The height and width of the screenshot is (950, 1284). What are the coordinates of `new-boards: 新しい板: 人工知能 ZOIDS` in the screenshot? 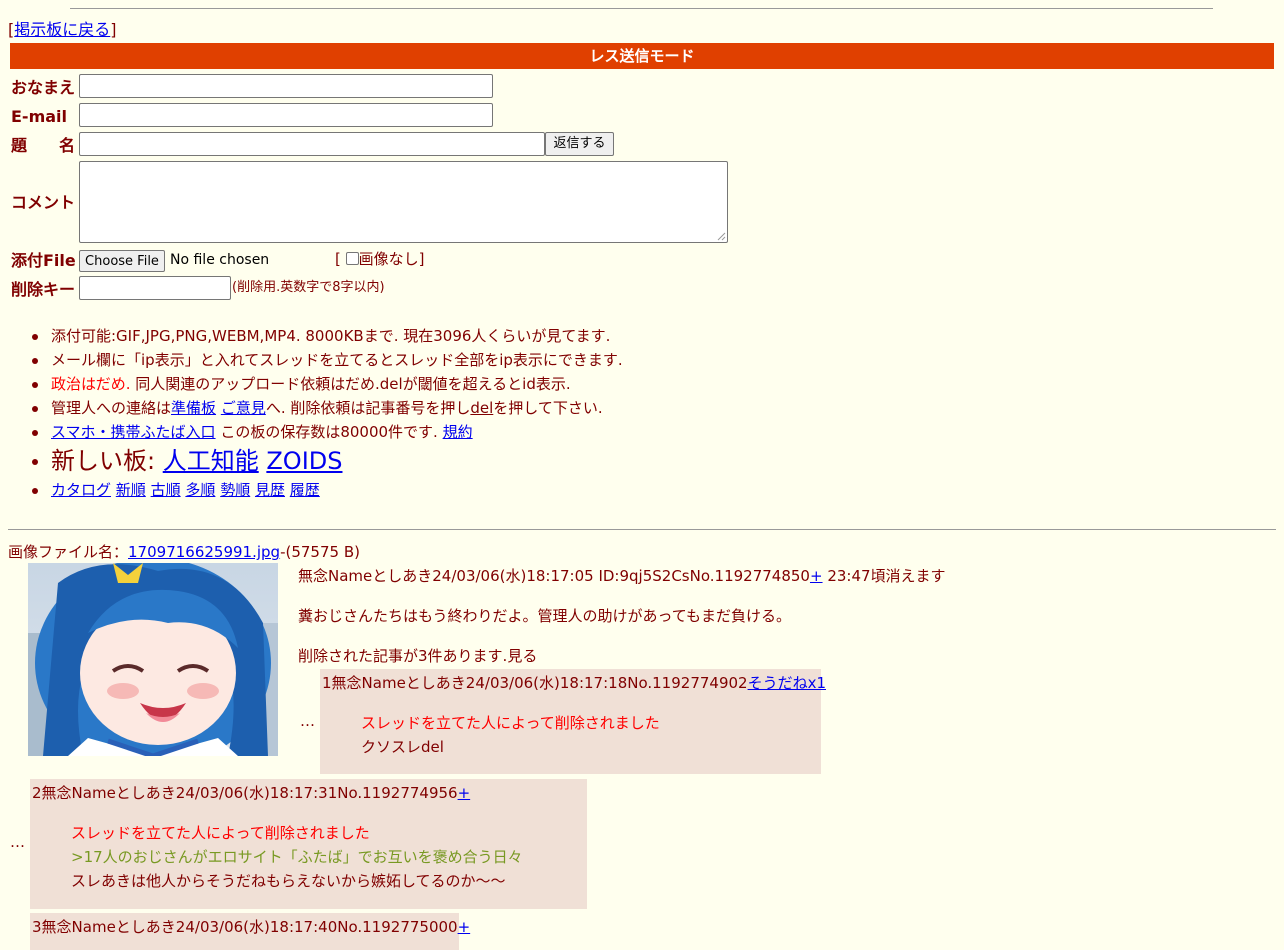 It's located at (327, 461).